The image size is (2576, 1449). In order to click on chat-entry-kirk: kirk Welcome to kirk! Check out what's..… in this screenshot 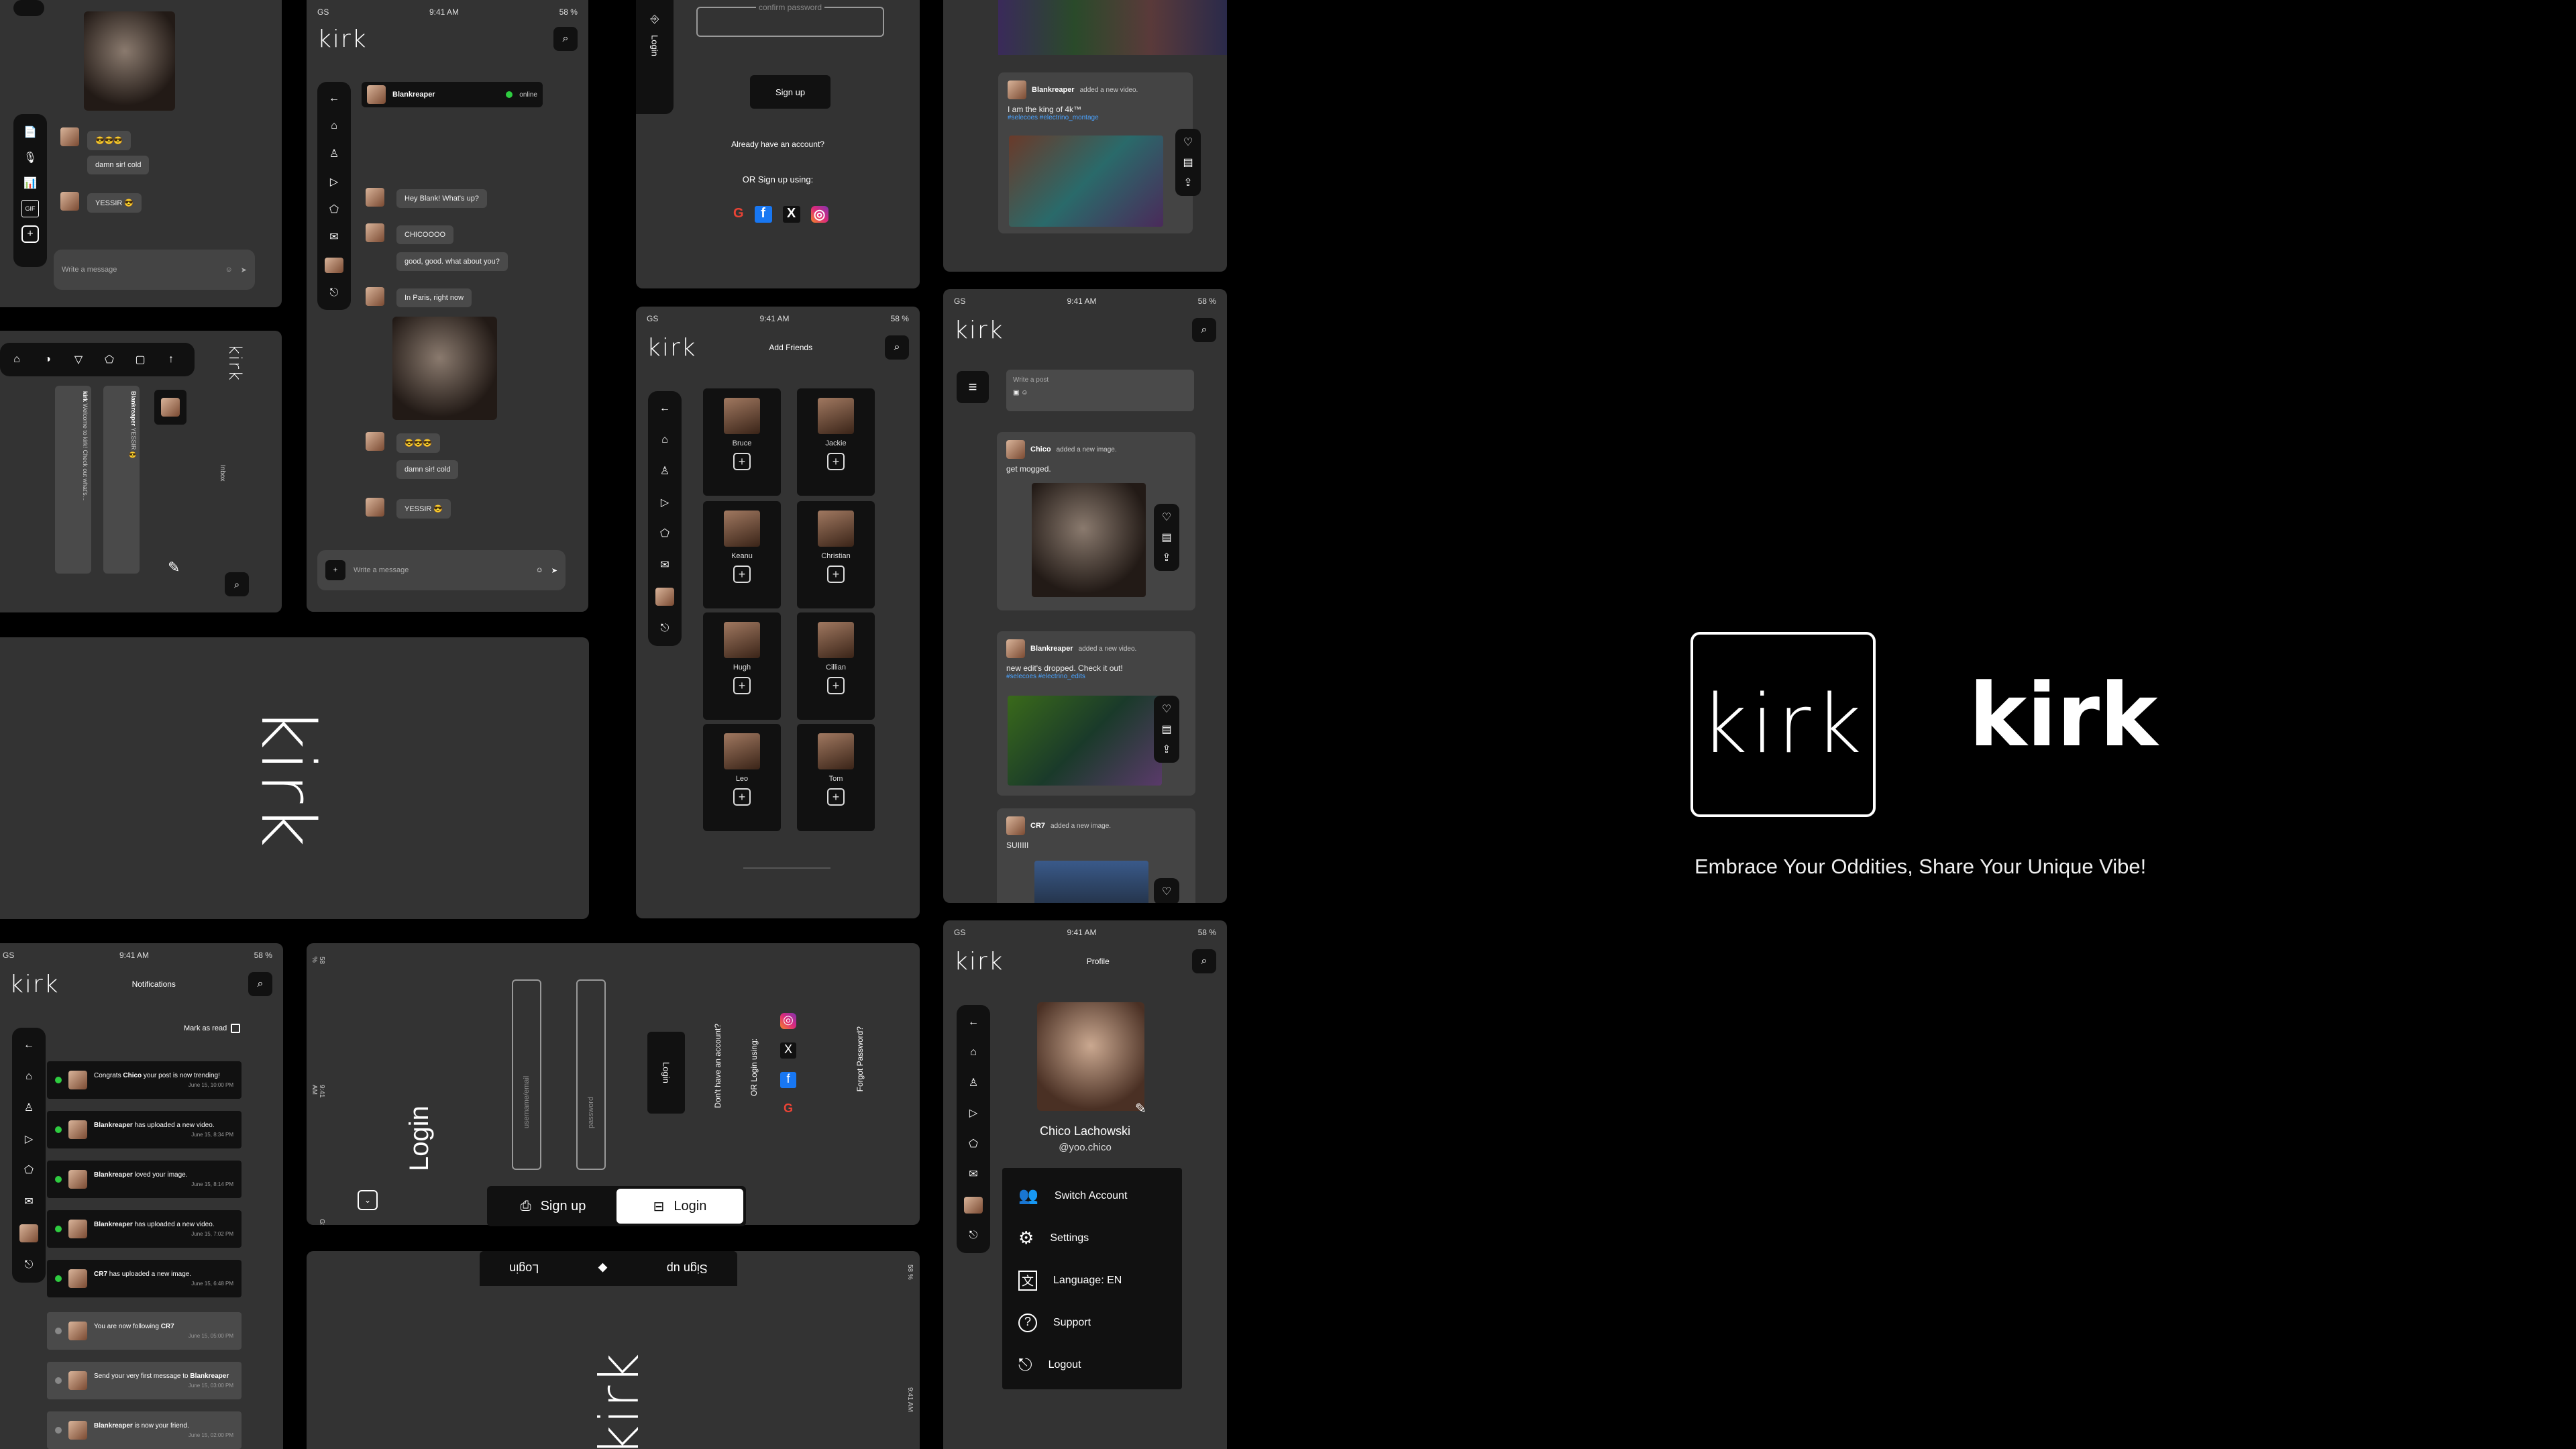, I will do `click(73, 480)`.